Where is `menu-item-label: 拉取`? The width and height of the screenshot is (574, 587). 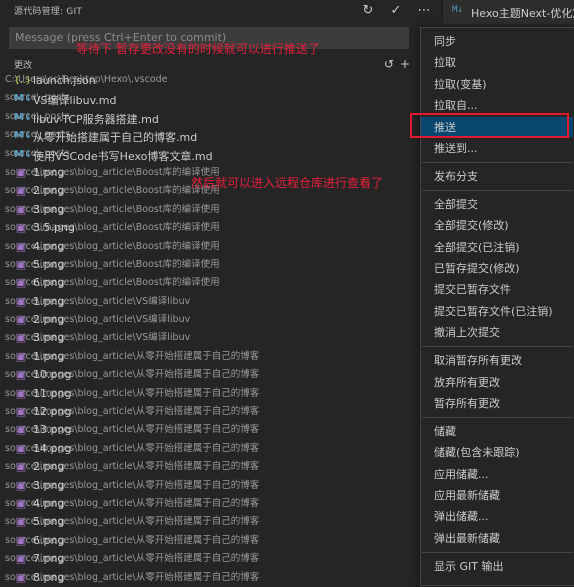 menu-item-label: 拉取 is located at coordinates (445, 63).